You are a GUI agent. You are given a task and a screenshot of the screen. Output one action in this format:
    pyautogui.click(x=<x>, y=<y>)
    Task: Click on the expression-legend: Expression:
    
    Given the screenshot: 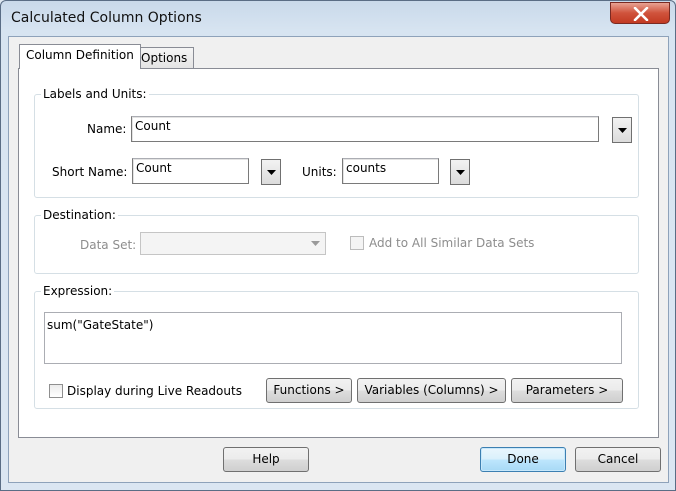 What is the action you would take?
    pyautogui.click(x=78, y=291)
    